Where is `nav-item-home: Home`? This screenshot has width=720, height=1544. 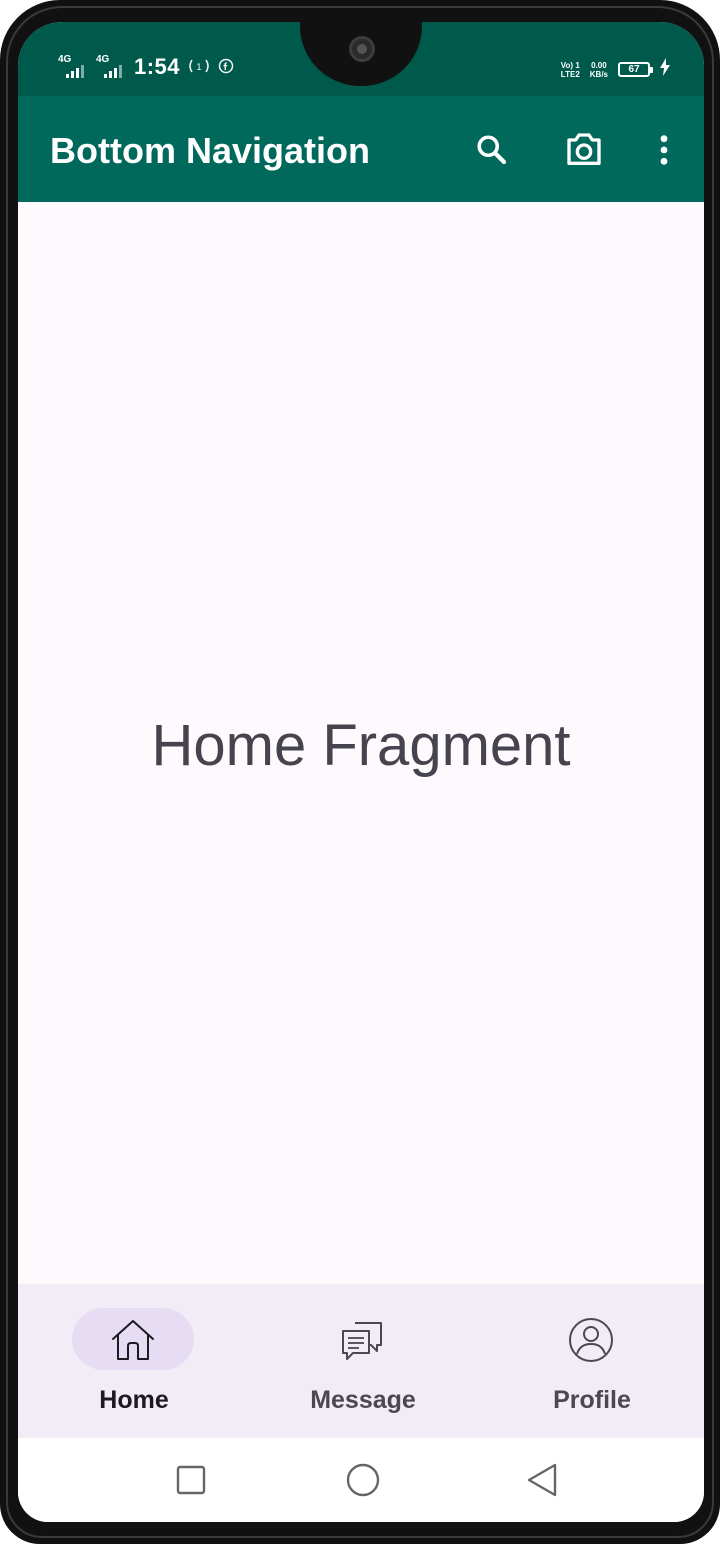
nav-item-home: Home is located at coordinates (134, 1363).